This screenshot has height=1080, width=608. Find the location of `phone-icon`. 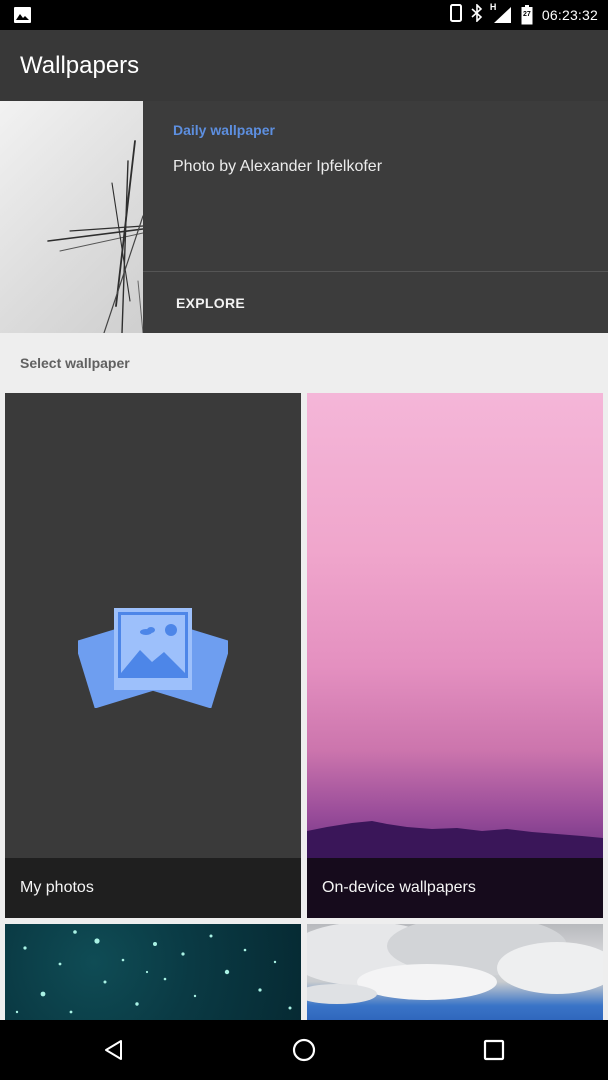

phone-icon is located at coordinates (455, 15).